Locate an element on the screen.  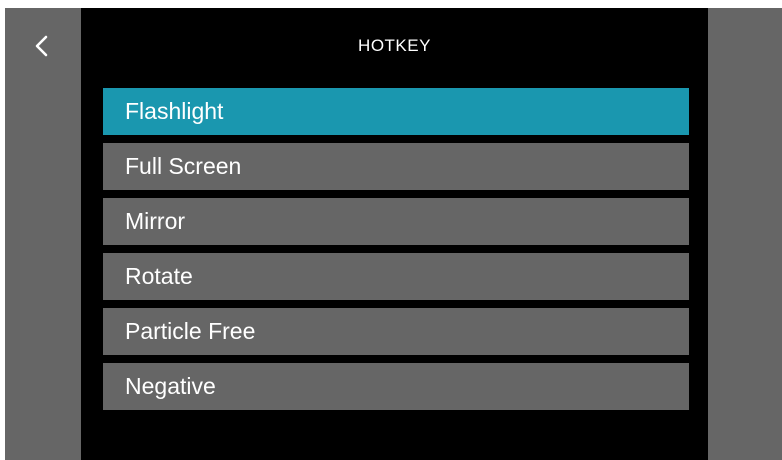
menu-item-negative: Negative is located at coordinates (396, 386).